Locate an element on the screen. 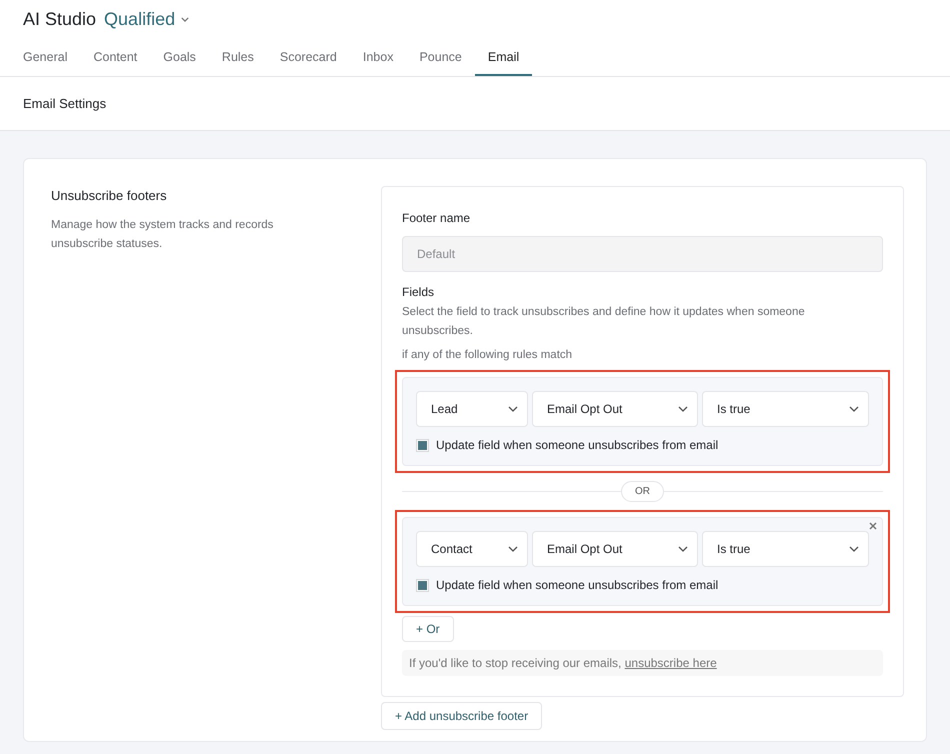  settings-description: Manage how the system tracks and records unsubscribe statuses. is located at coordinates (162, 235).